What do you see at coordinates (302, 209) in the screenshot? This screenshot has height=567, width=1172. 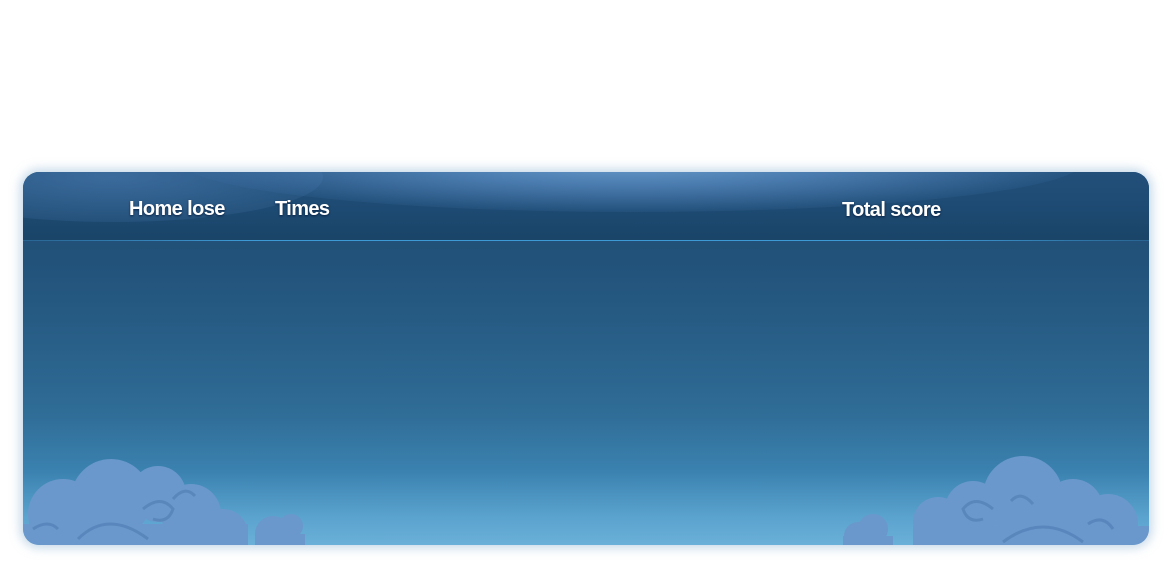 I see `column-header-times: Times` at bounding box center [302, 209].